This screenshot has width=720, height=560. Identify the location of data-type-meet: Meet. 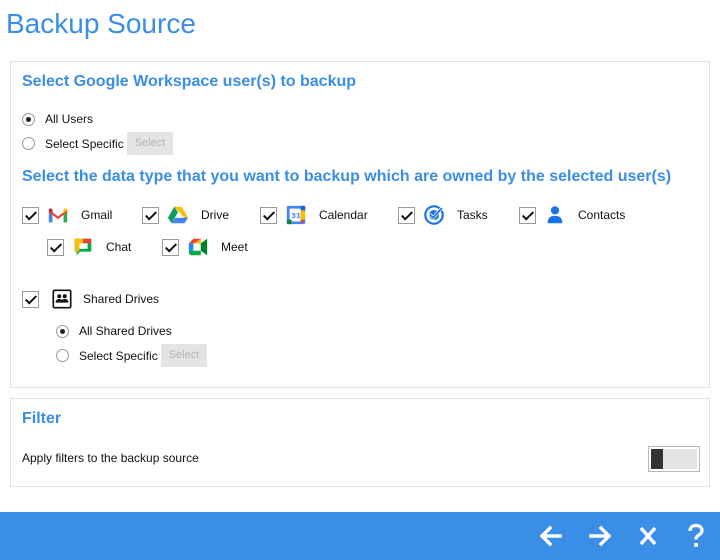
(205, 247).